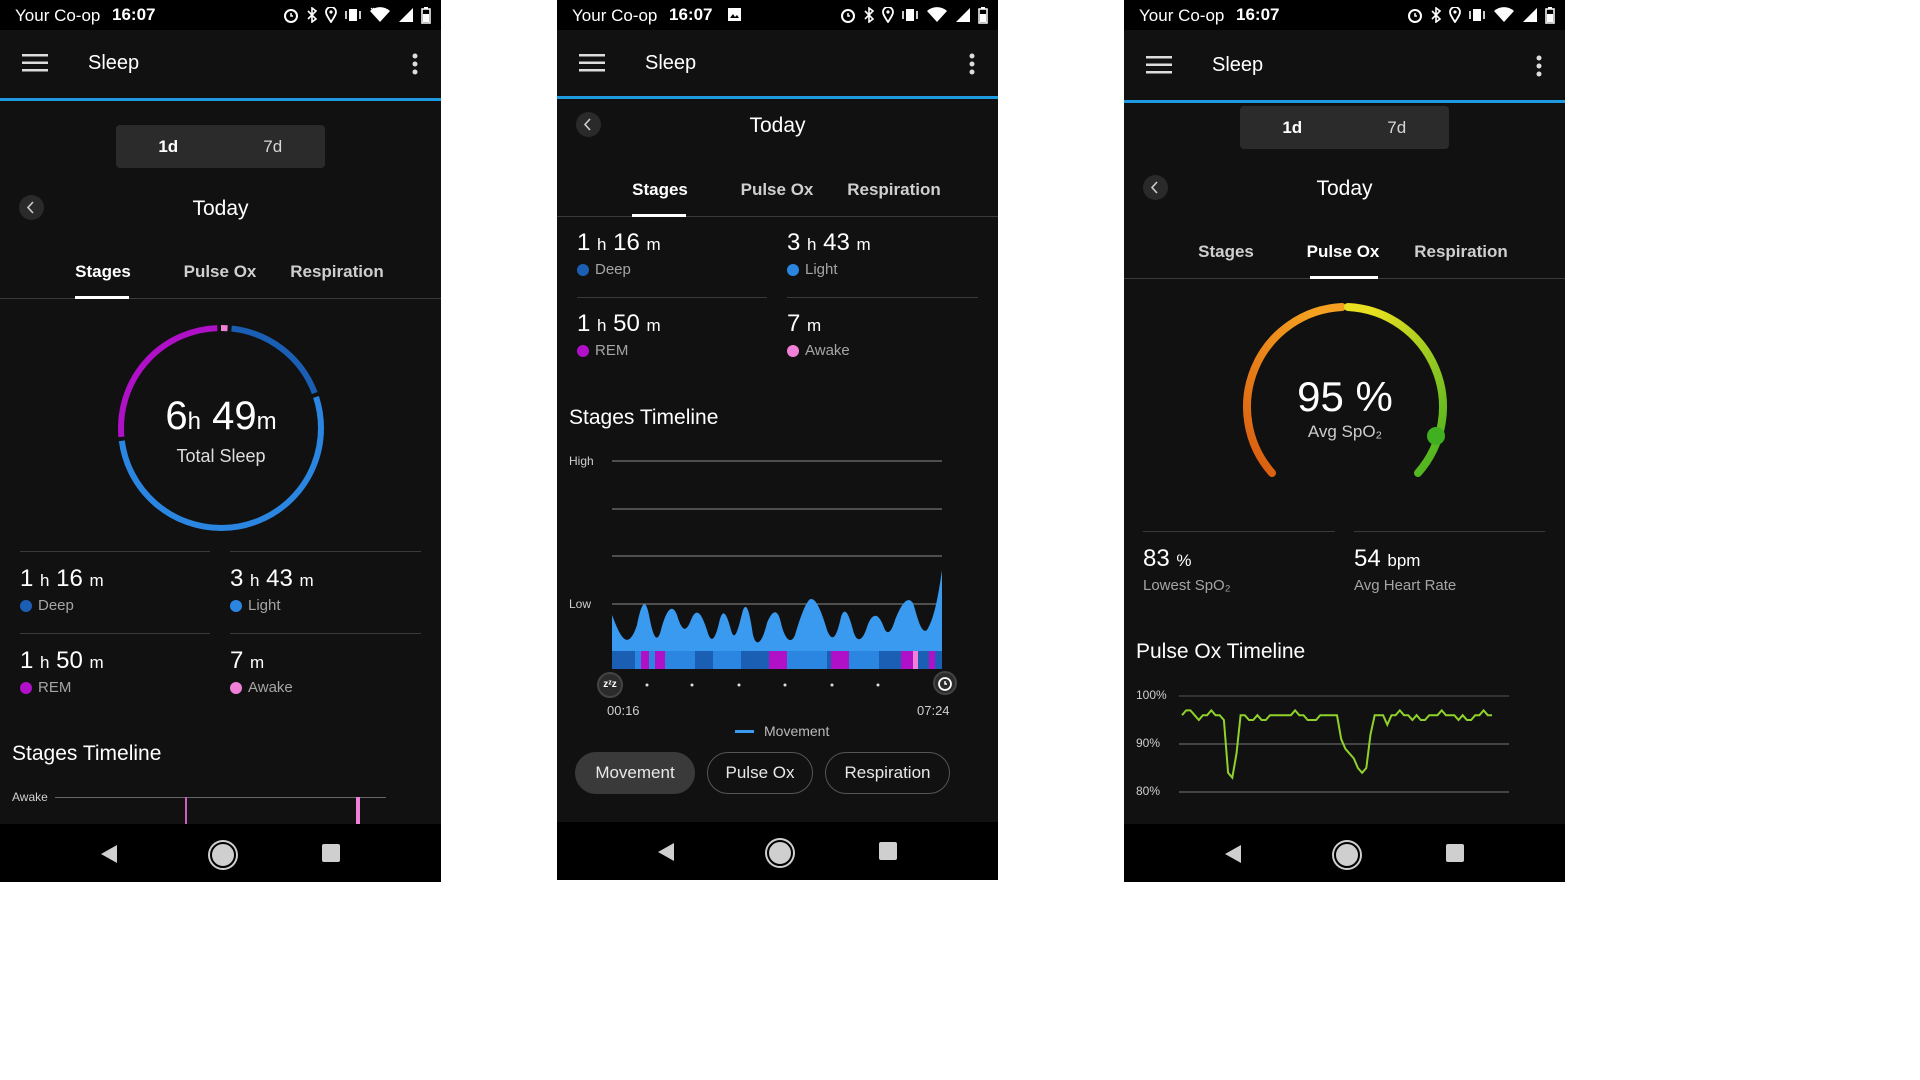  I want to click on avg-spo2-number: 95, so click(1320, 396).